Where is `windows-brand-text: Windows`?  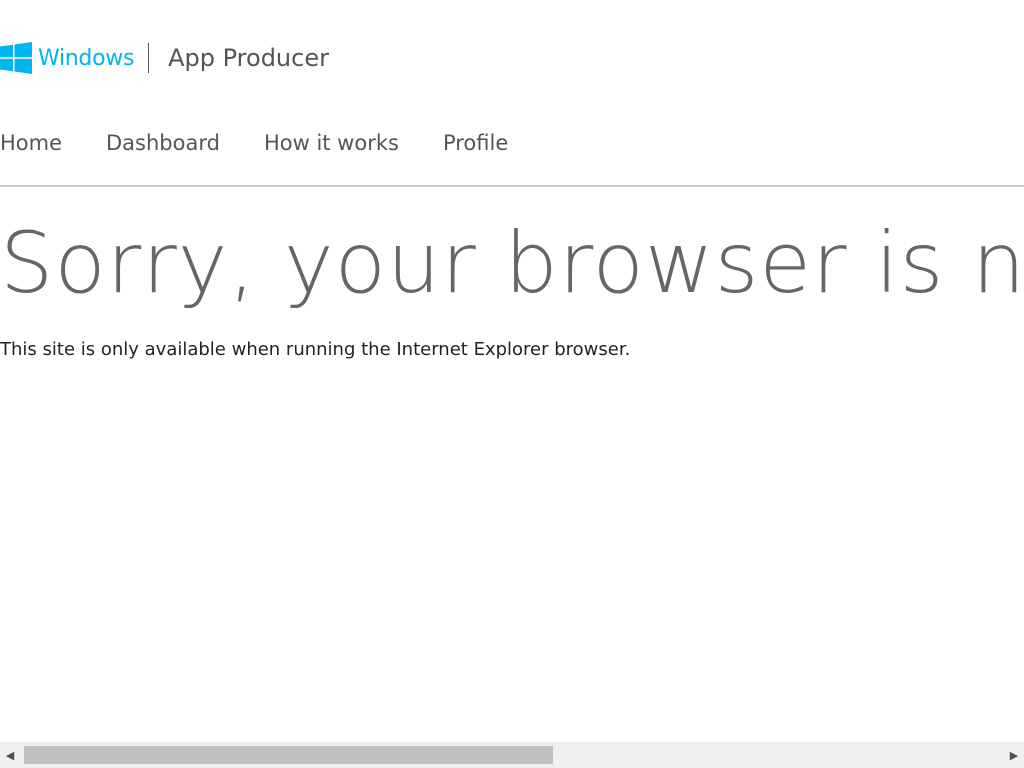 windows-brand-text: Windows is located at coordinates (86, 58).